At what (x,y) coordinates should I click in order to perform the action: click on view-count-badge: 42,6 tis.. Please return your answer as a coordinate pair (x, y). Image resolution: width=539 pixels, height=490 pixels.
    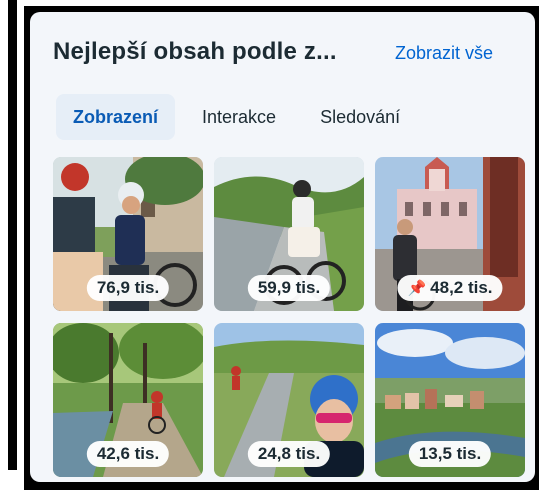
    Looking at the image, I should click on (128, 454).